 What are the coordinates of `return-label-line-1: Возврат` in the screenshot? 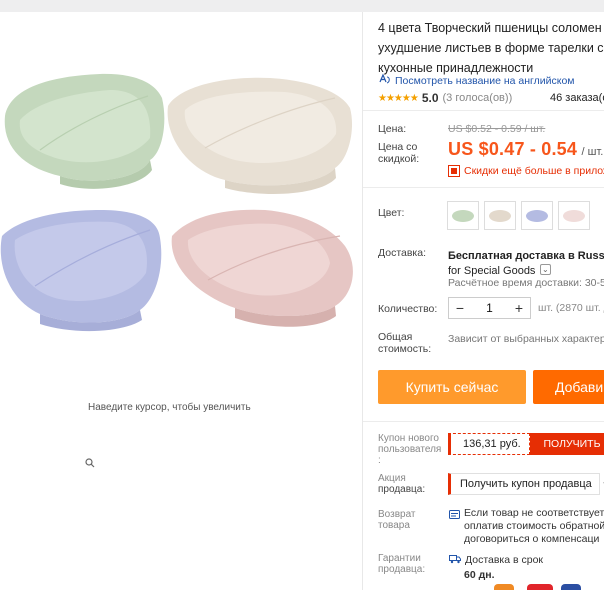 It's located at (397, 514).